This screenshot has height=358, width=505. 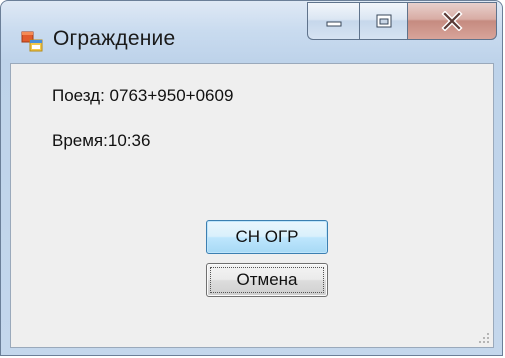 I want to click on close-icon, so click(x=452, y=21).